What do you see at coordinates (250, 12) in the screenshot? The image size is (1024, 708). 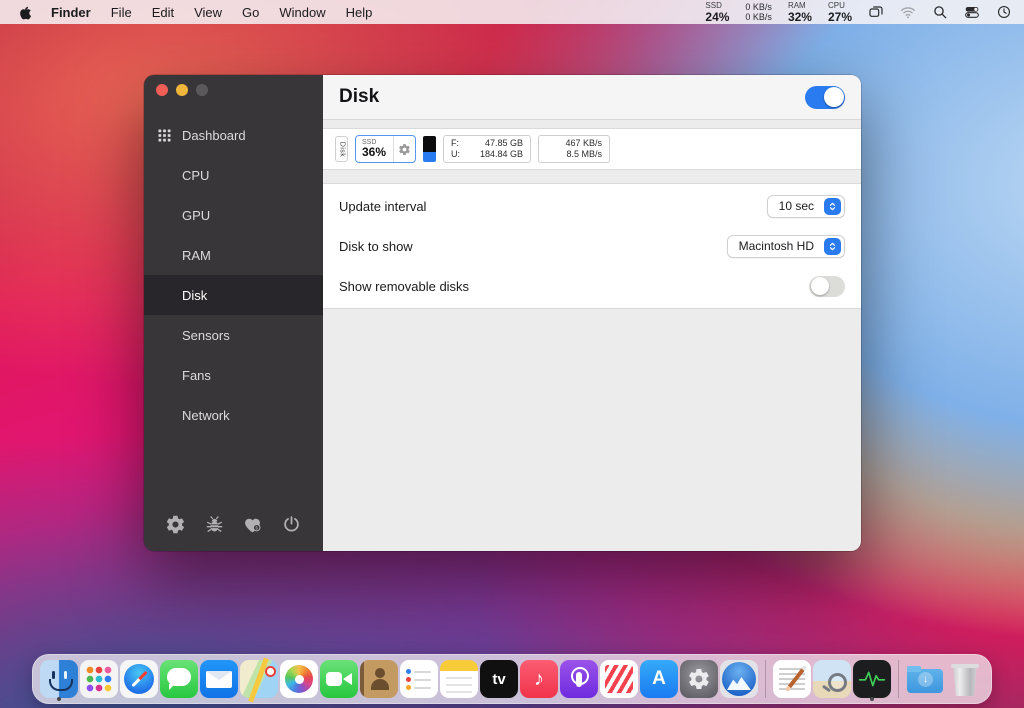 I see `menu-go: Go` at bounding box center [250, 12].